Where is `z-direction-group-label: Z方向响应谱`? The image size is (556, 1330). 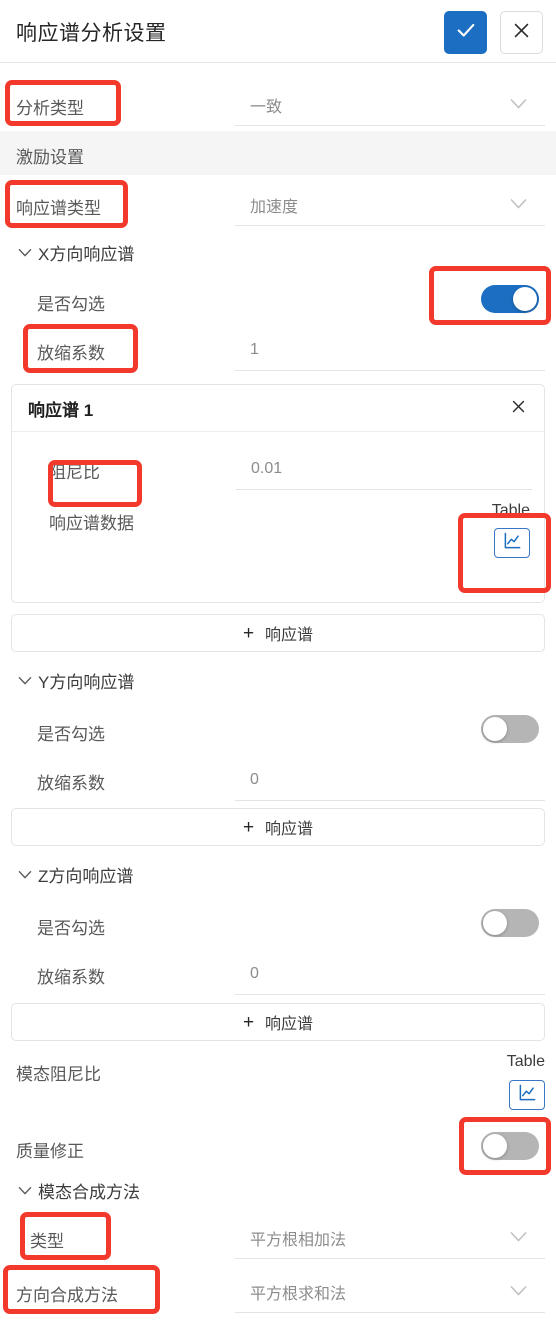 z-direction-group-label: Z方向响应谱 is located at coordinates (86, 876).